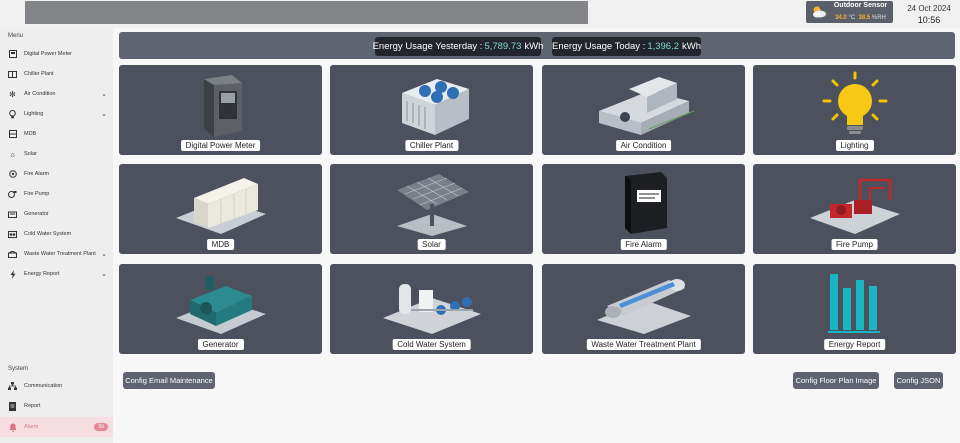  I want to click on sidebar-item-label: Lighting, so click(34, 114).